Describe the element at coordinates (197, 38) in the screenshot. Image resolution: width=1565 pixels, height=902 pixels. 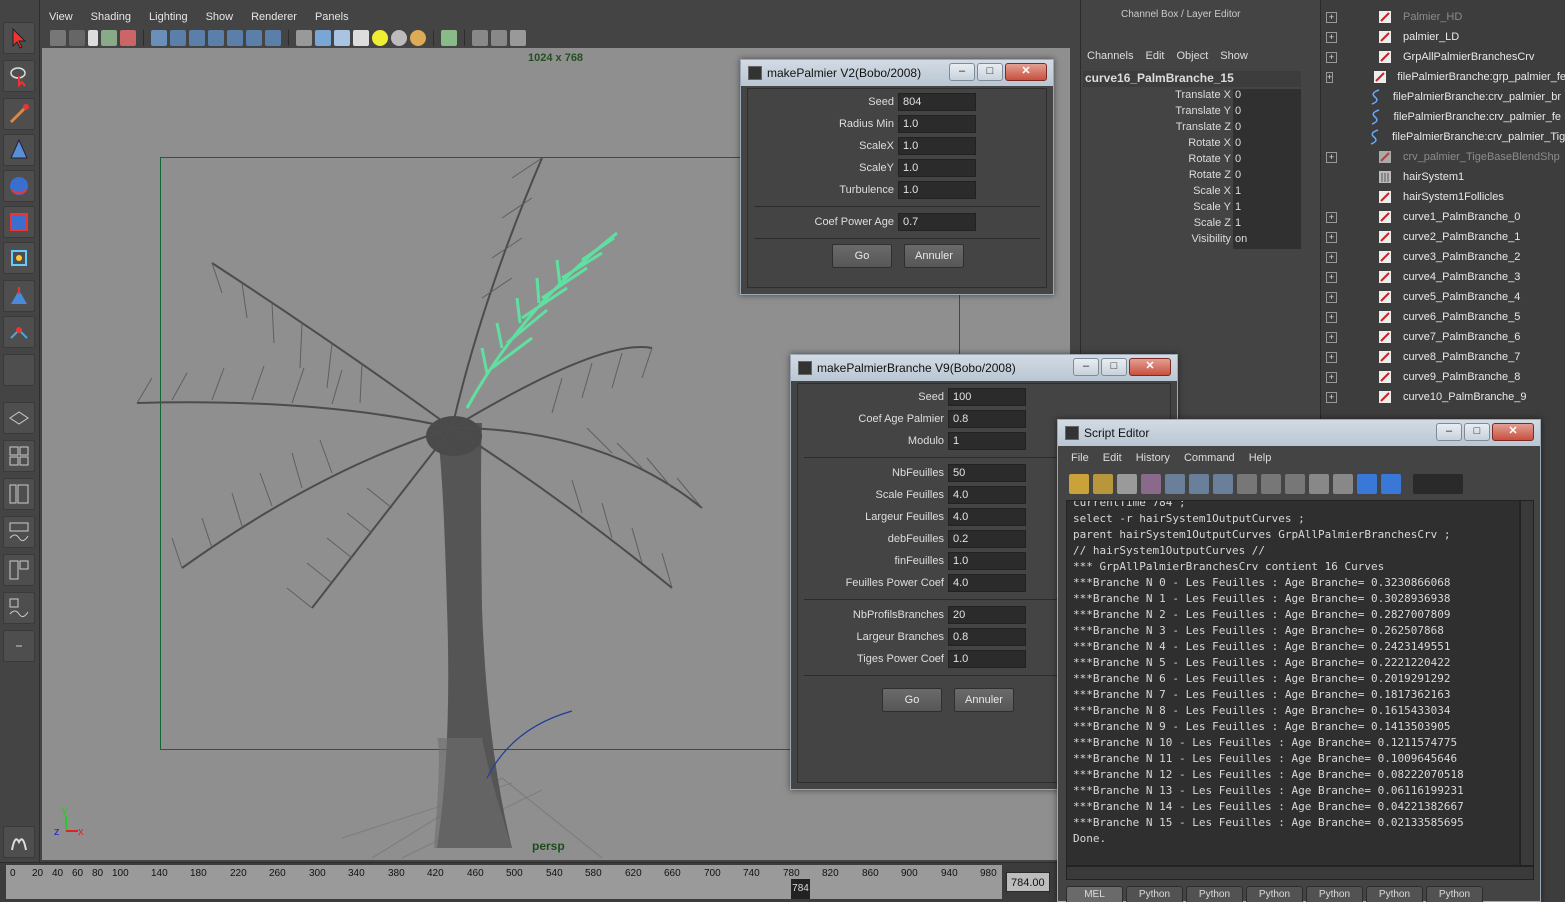
I see `film-gate-icon` at that location.